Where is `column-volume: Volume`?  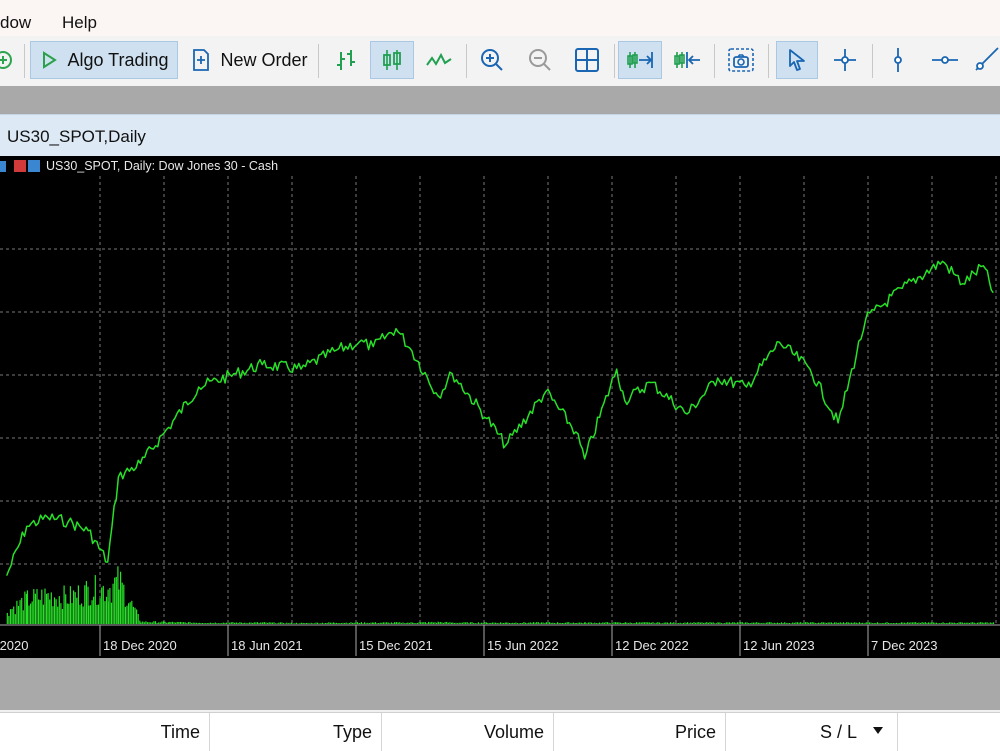 column-volume: Volume is located at coordinates (468, 732).